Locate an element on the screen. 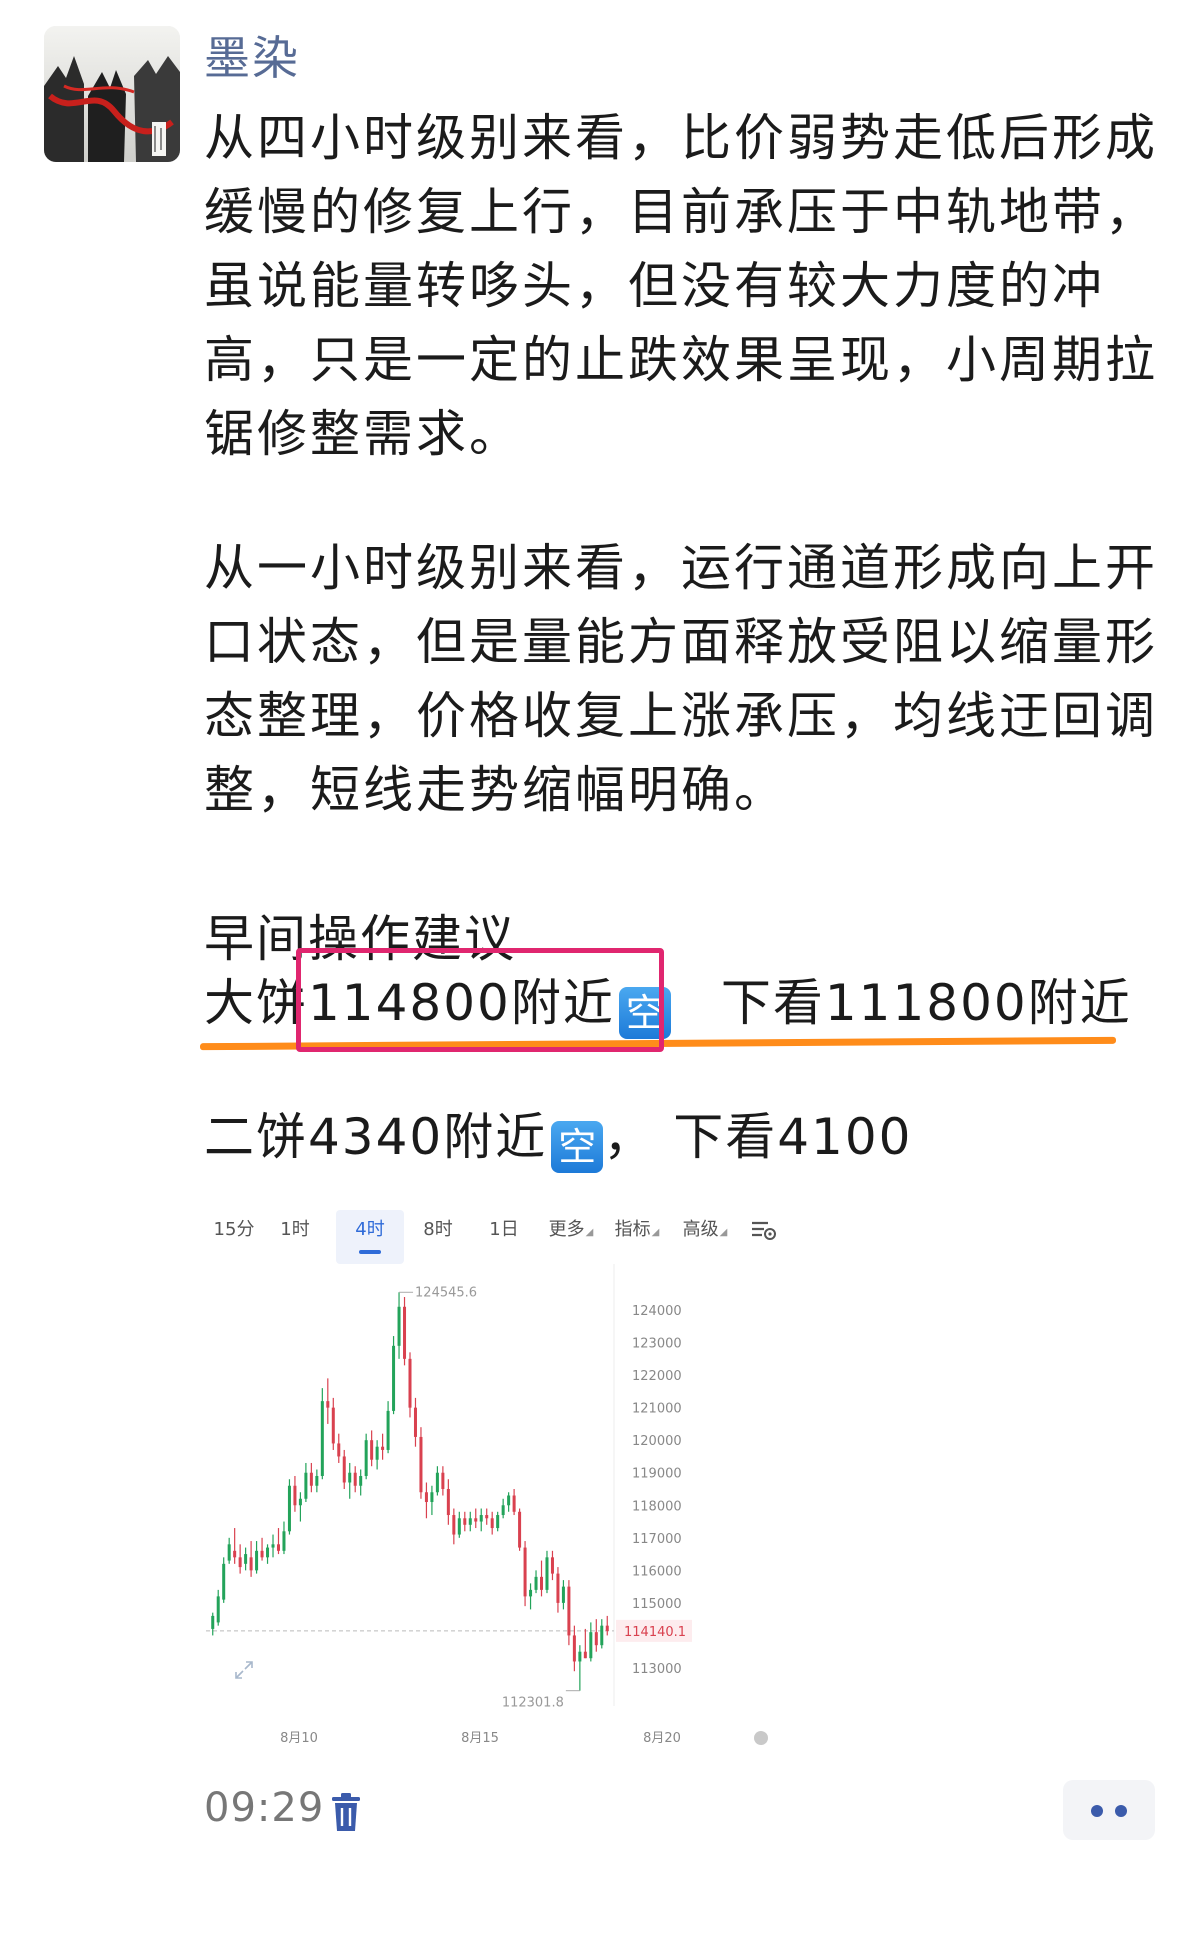 This screenshot has width=1199, height=1945. y-tick-label: 117000 is located at coordinates (657, 1539).